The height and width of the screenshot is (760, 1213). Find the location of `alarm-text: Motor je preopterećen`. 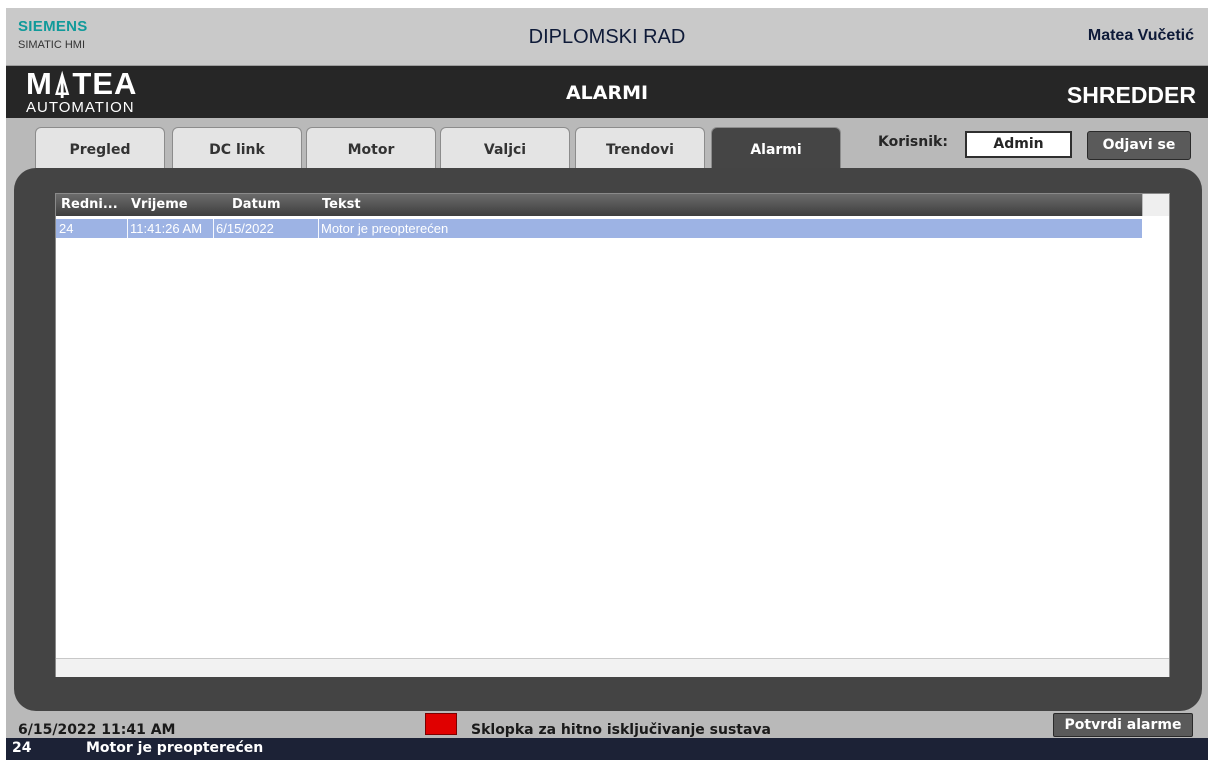

alarm-text: Motor je preopterećen is located at coordinates (385, 228).